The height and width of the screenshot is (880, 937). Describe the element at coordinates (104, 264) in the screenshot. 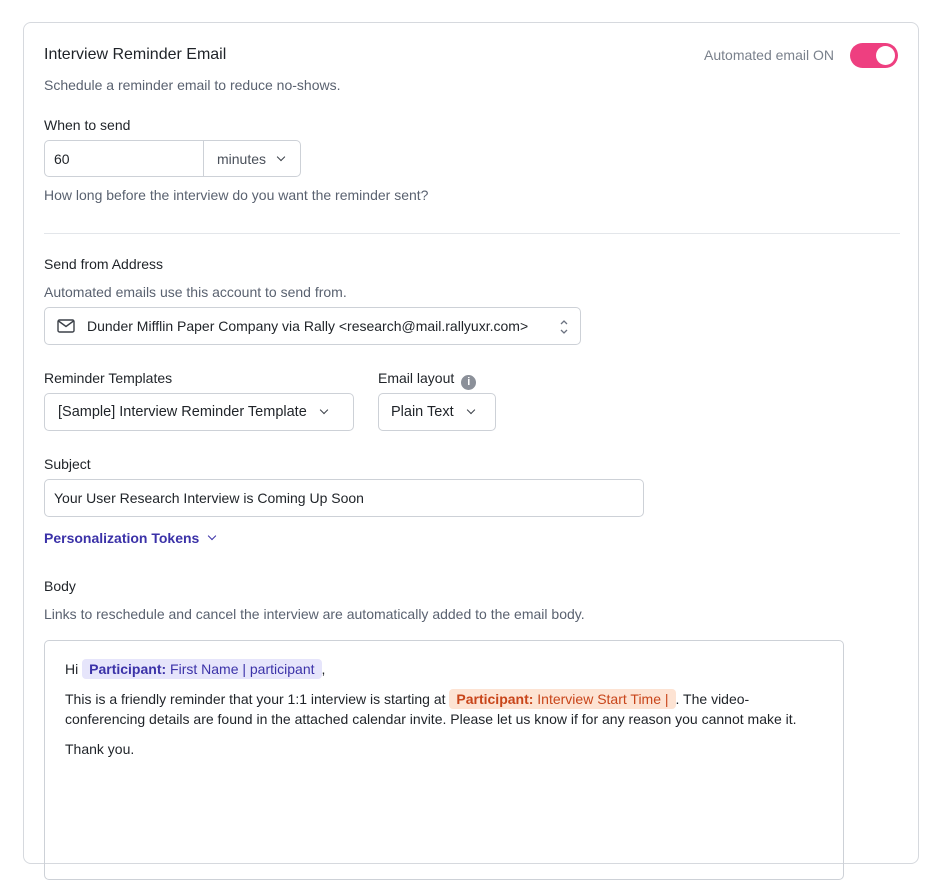

I see `send-from-label: Send from Address` at that location.